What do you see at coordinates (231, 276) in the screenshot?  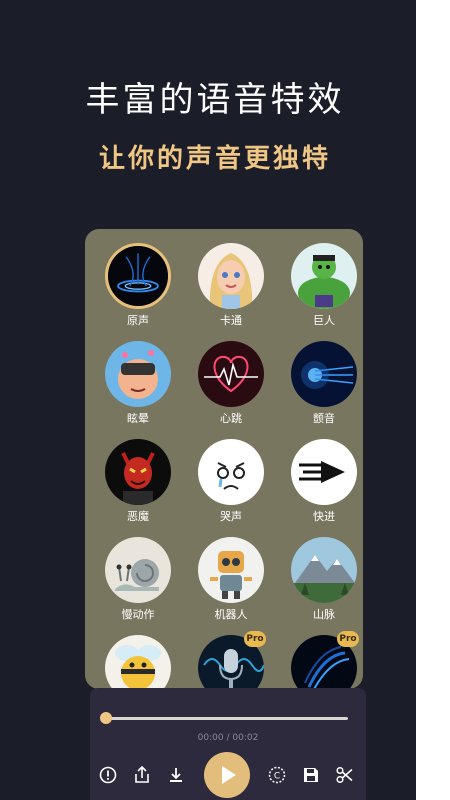 I see `cartoon-girl-icon` at bounding box center [231, 276].